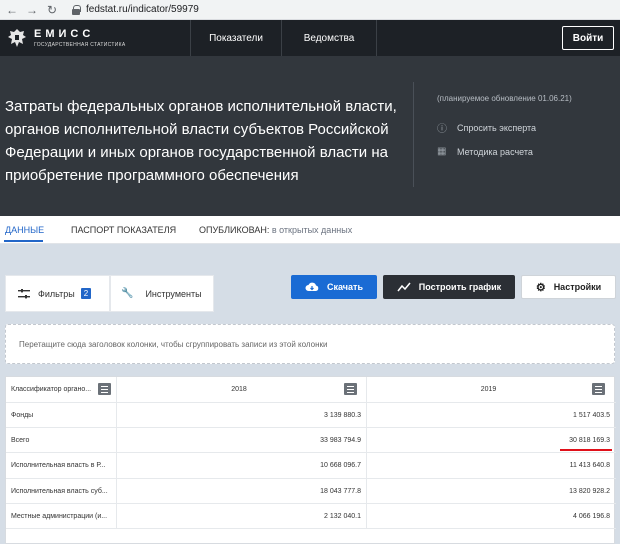 Image resolution: width=620 pixels, height=544 pixels. Describe the element at coordinates (80, 45) in the screenshot. I see `logo-subtitle: ГОСУДАРСТВЕННАЯ СТАТИСТИКА` at that location.